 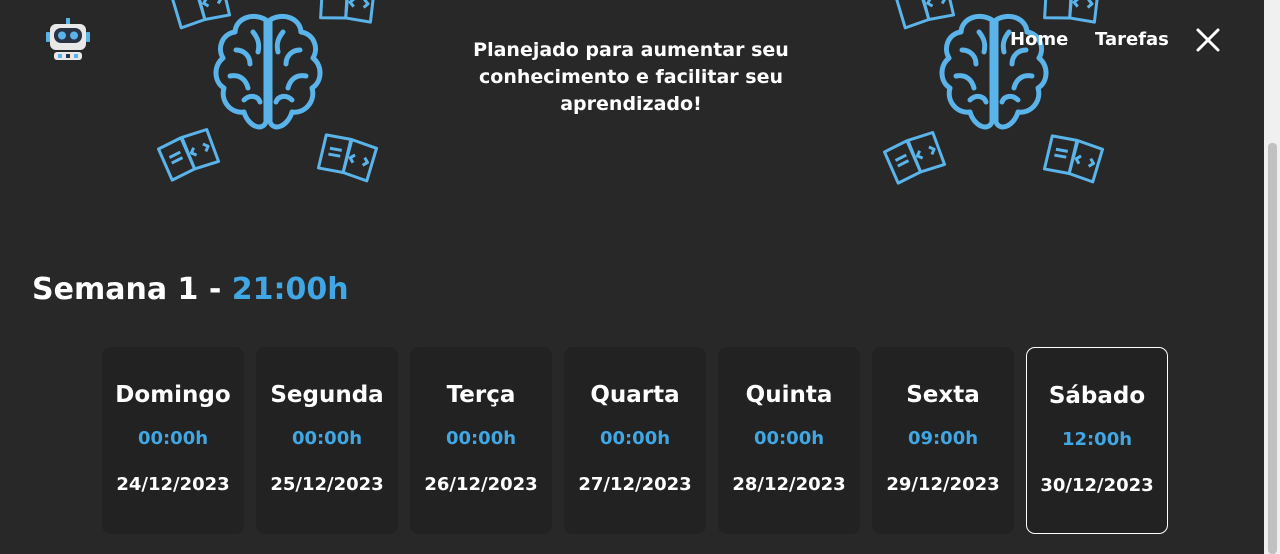 What do you see at coordinates (635, 484) in the screenshot?
I see `day-date: 27/12/2023` at bounding box center [635, 484].